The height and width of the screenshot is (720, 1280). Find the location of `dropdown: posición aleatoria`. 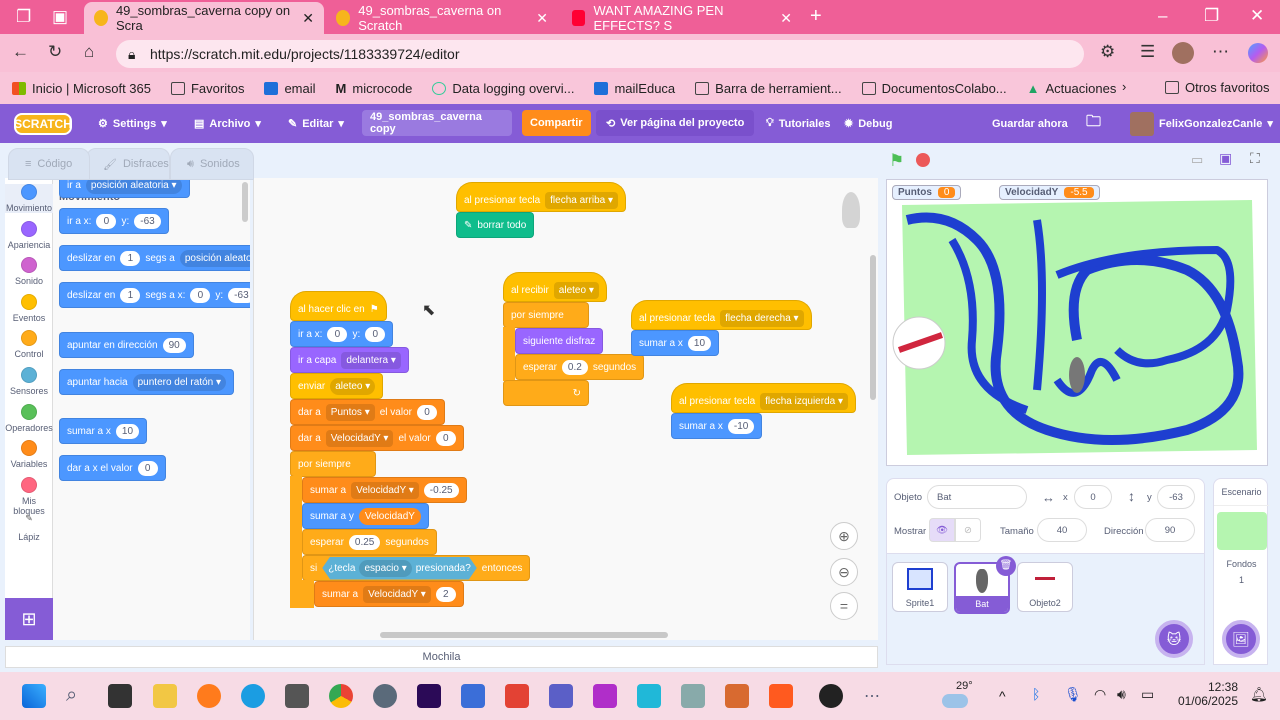

dropdown: posición aleatoria is located at coordinates (214, 258).